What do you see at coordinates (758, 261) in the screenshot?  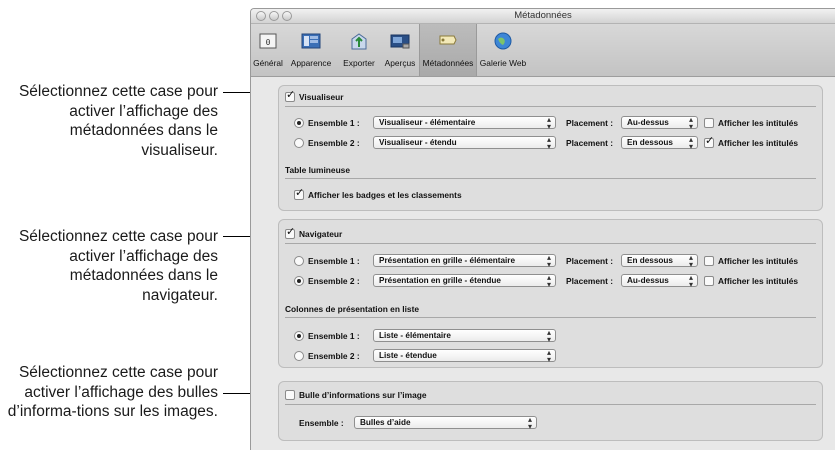 I see `browser-set1-showlabels-label: Afficher les intitulés` at bounding box center [758, 261].